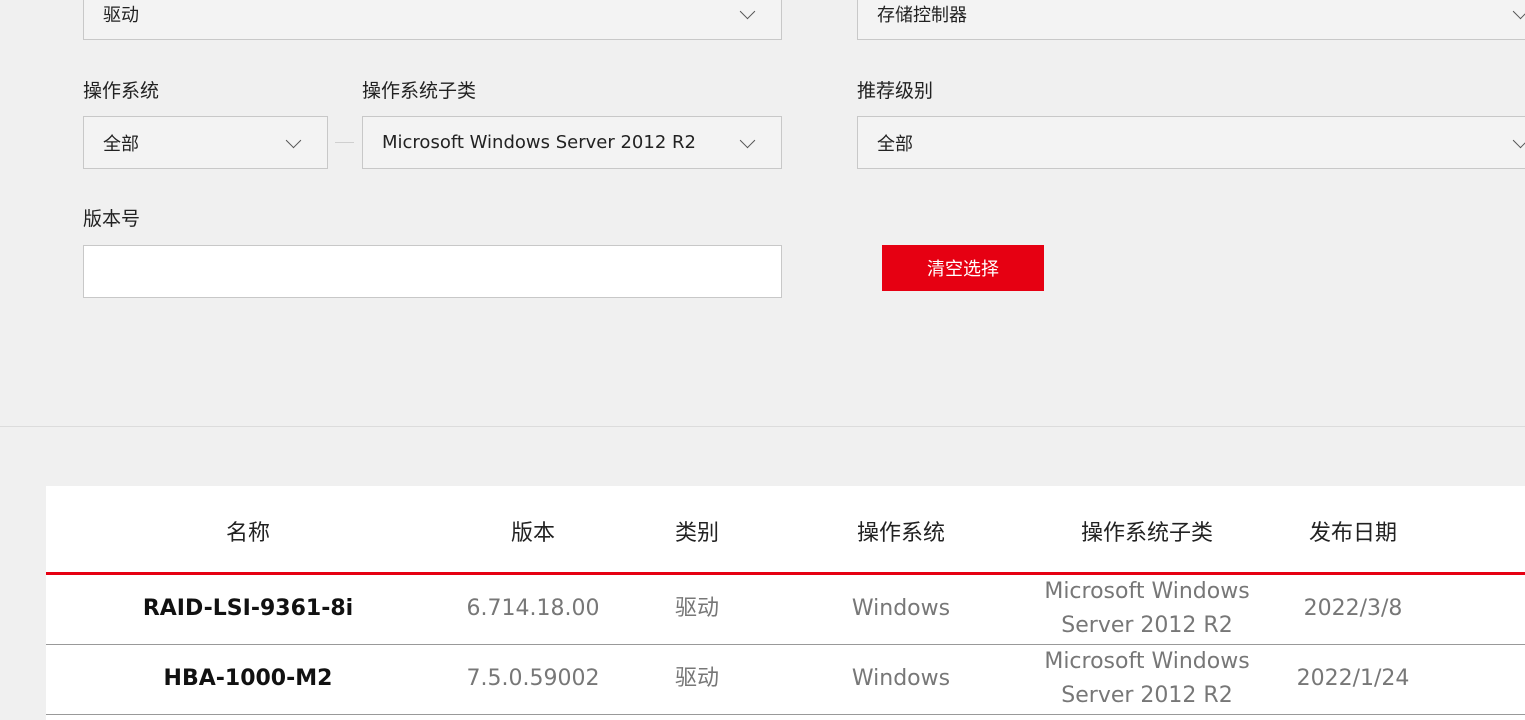 Image resolution: width=1525 pixels, height=720 pixels. I want to click on header-category: 类别, so click(697, 533).